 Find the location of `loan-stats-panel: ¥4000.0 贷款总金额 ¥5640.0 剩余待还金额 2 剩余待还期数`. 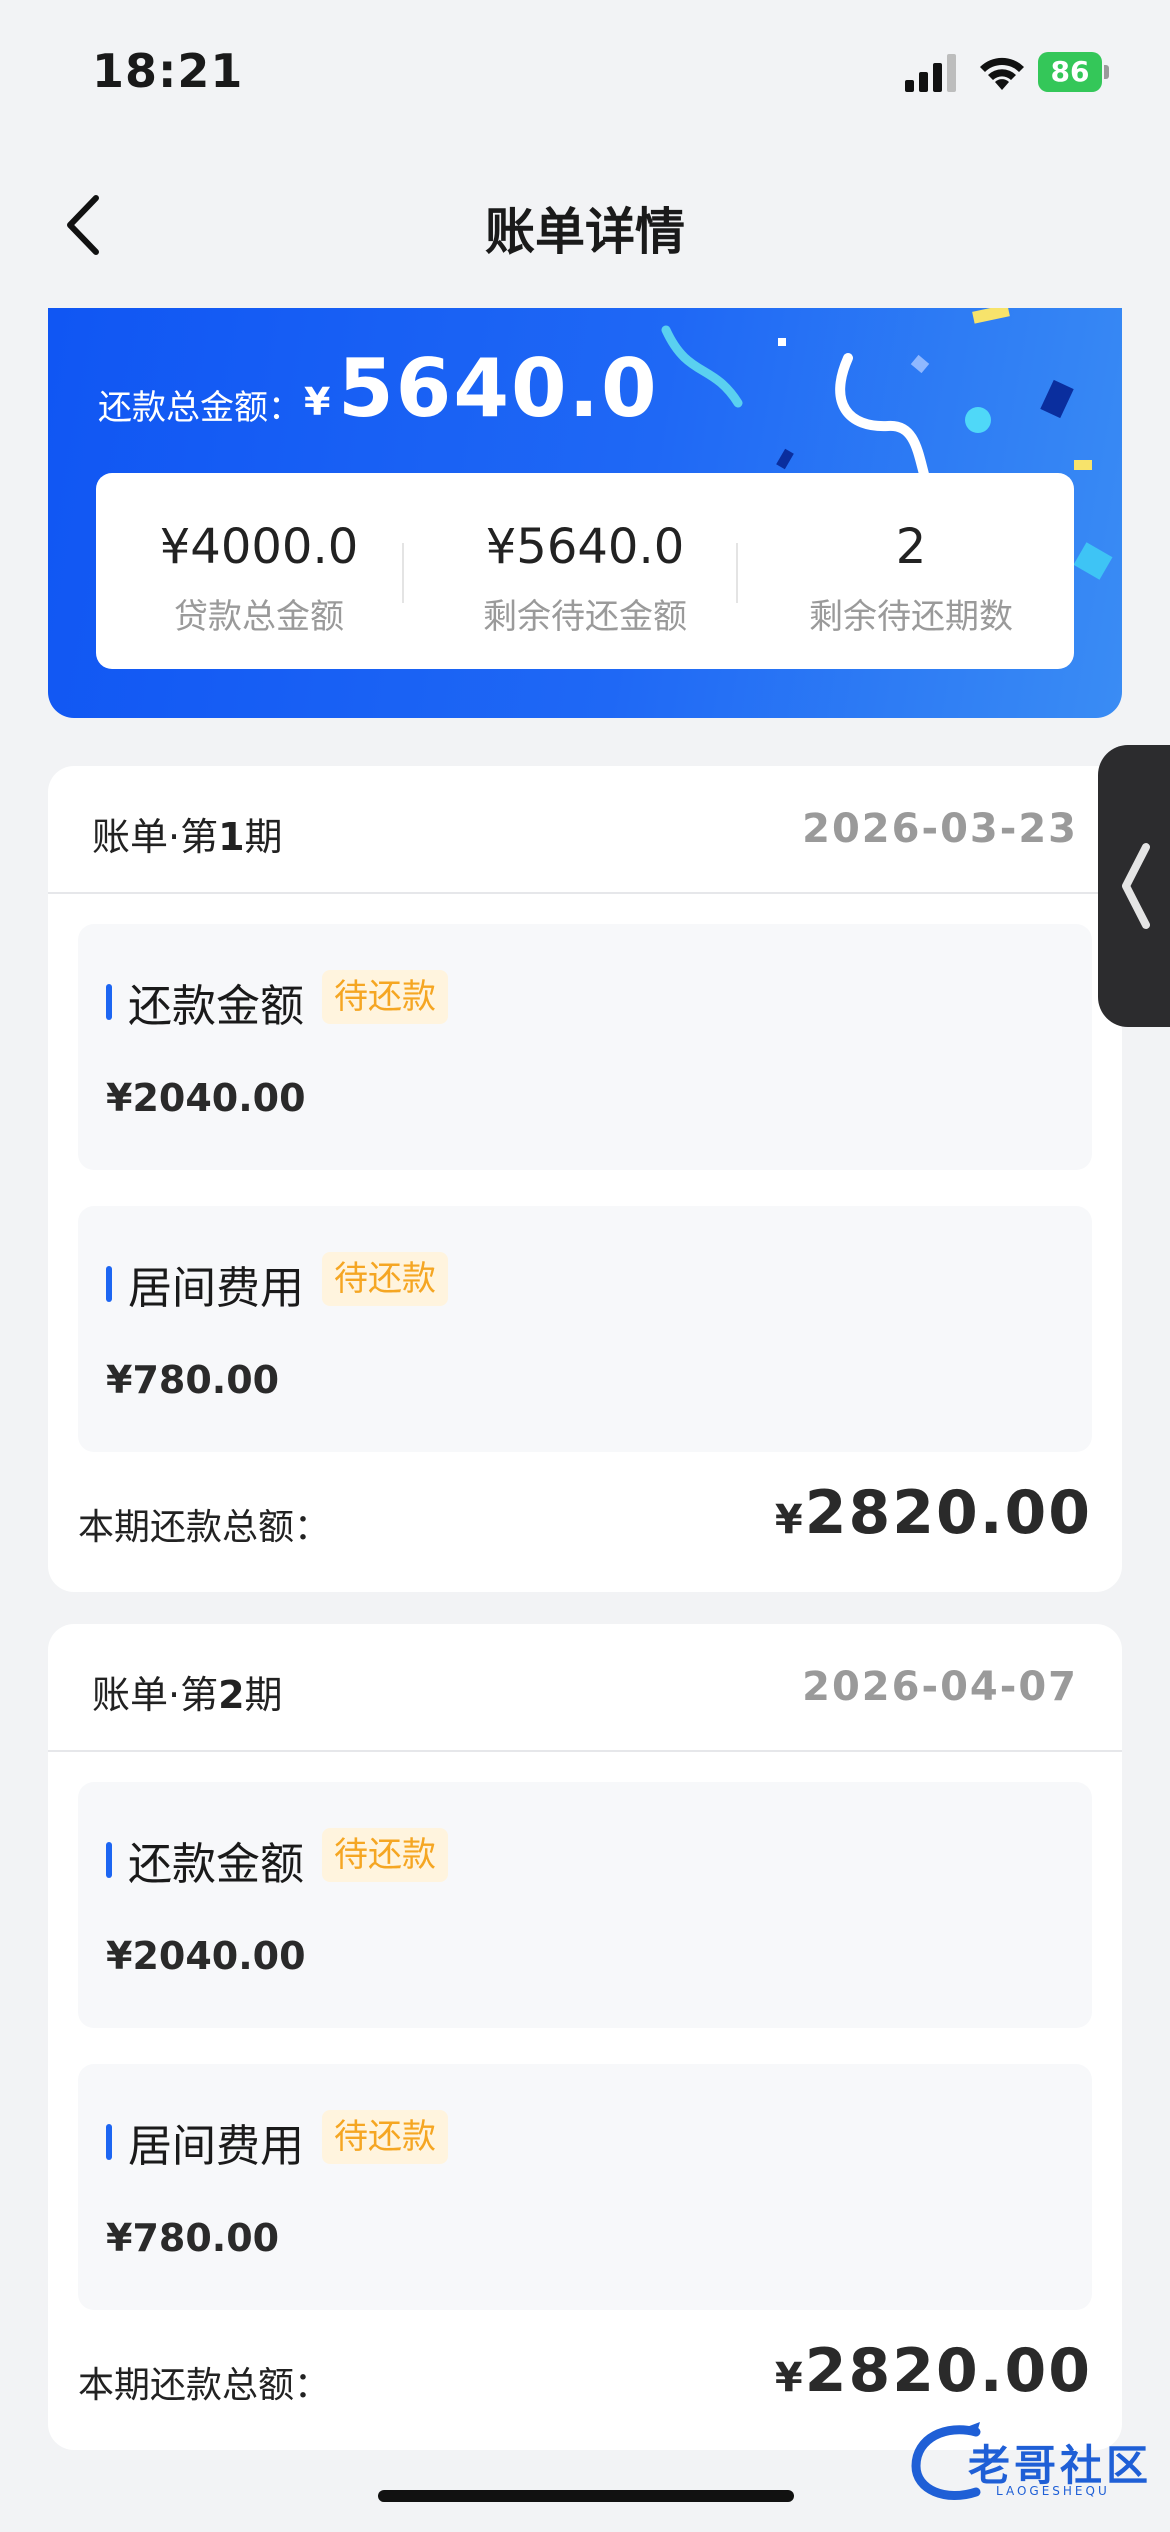

loan-stats-panel: ¥4000.0 贷款总金额 ¥5640.0 剩余待还金额 2 剩余待还期数 is located at coordinates (585, 571).